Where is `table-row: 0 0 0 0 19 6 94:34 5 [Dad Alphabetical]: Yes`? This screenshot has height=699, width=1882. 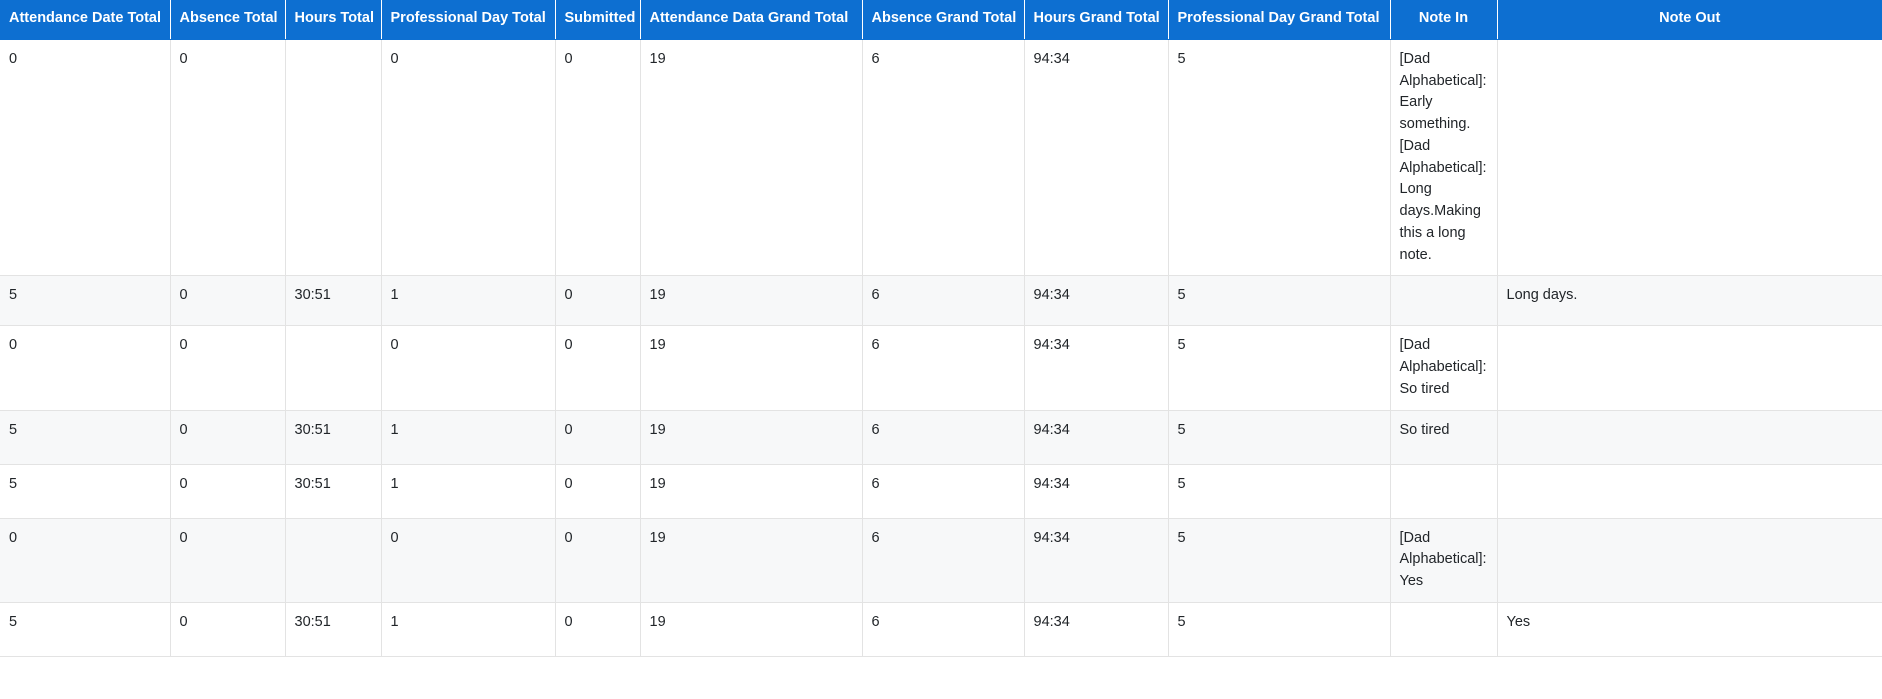
table-row: 0 0 0 0 19 6 94:34 5 [Dad Alphabetical]: Yes is located at coordinates (941, 560).